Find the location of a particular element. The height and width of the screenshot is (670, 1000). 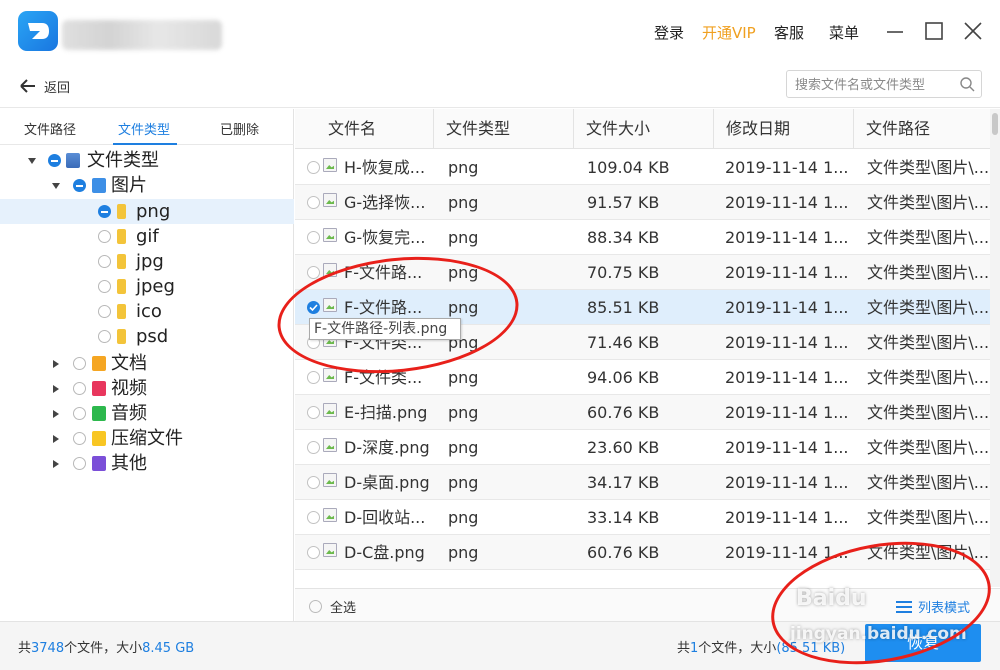

vip-link: 开通VIP is located at coordinates (729, 32).